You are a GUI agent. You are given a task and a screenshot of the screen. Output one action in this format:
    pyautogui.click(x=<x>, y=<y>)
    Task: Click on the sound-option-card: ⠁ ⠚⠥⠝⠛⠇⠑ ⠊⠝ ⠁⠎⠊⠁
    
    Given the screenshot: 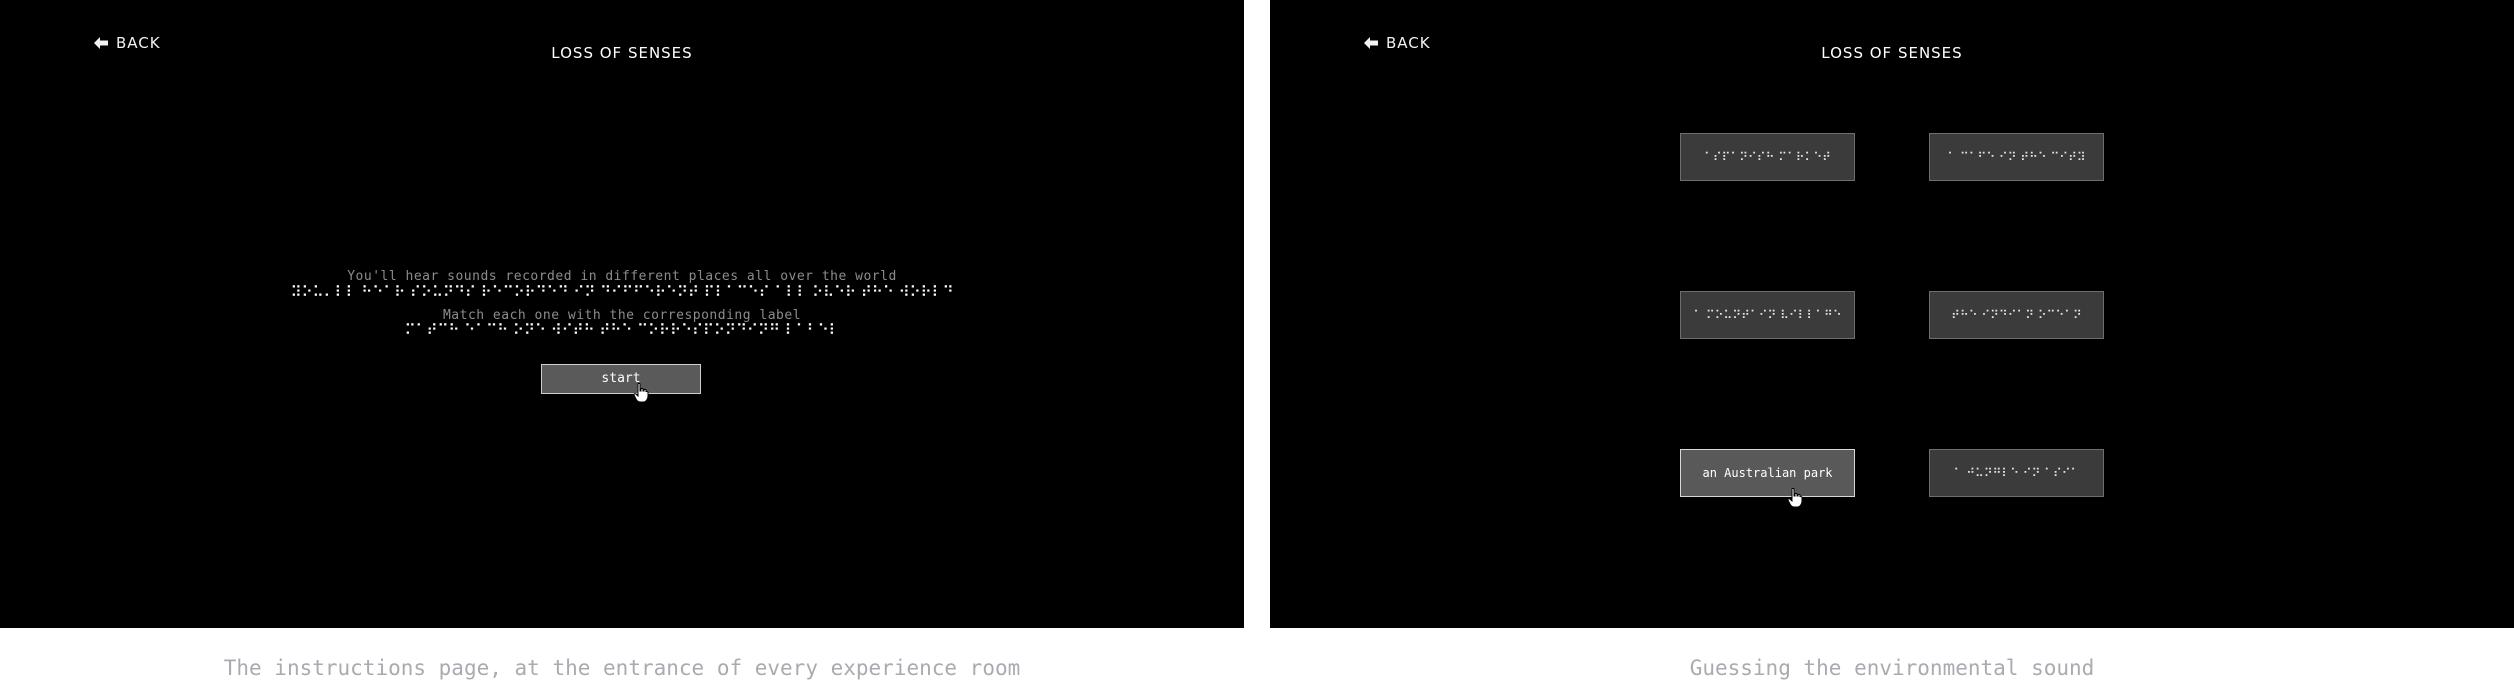 What is the action you would take?
    pyautogui.click(x=2016, y=473)
    